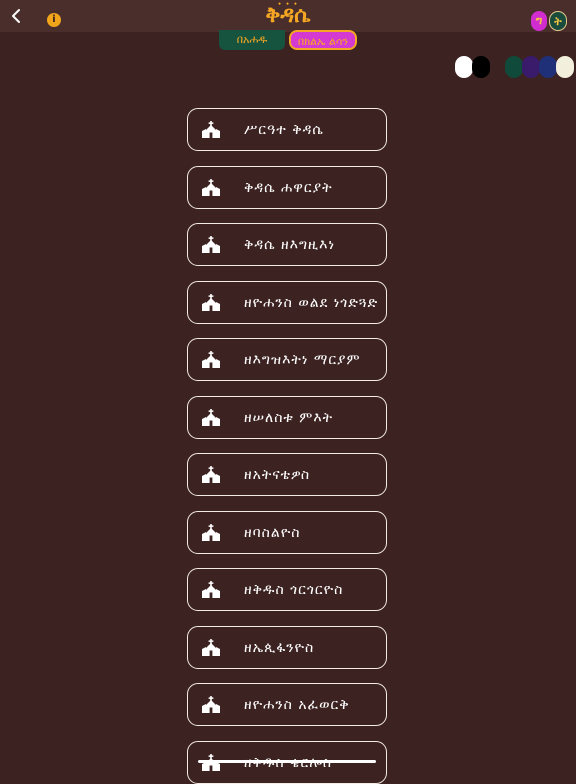 The height and width of the screenshot is (784, 576). I want to click on title-ornament: • • •, so click(288, 4).